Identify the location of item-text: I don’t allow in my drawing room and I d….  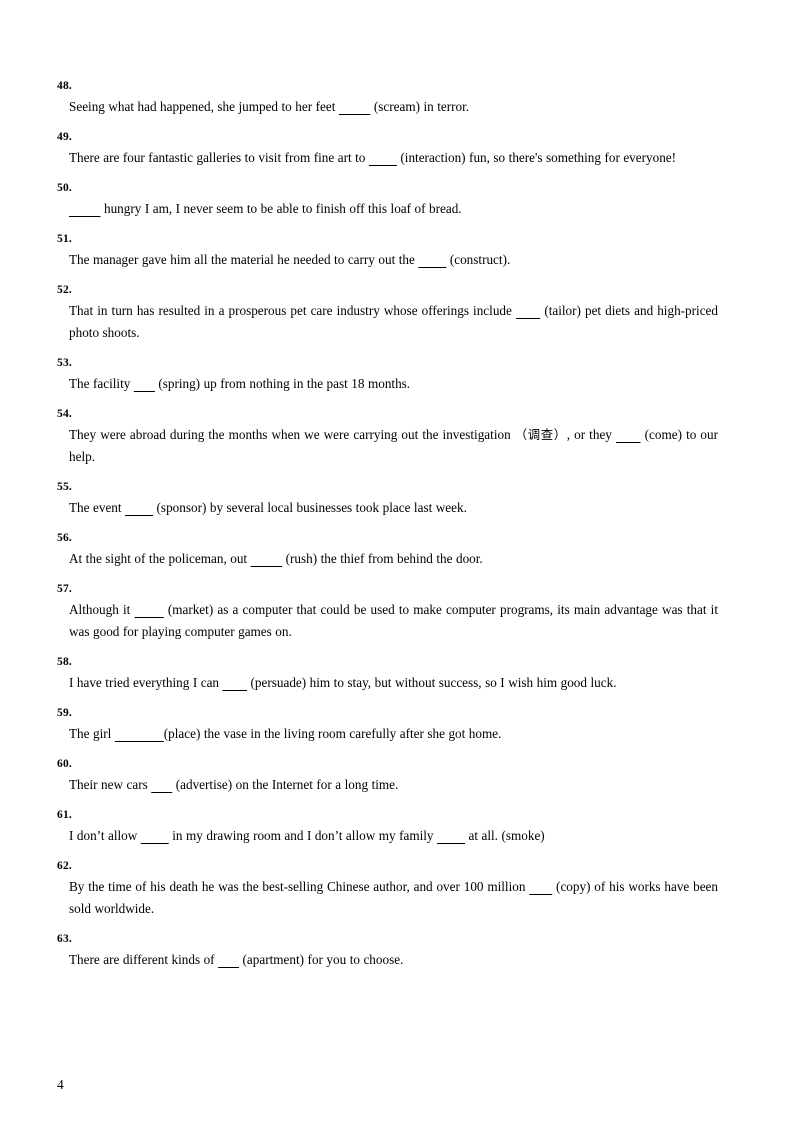
(387, 836).